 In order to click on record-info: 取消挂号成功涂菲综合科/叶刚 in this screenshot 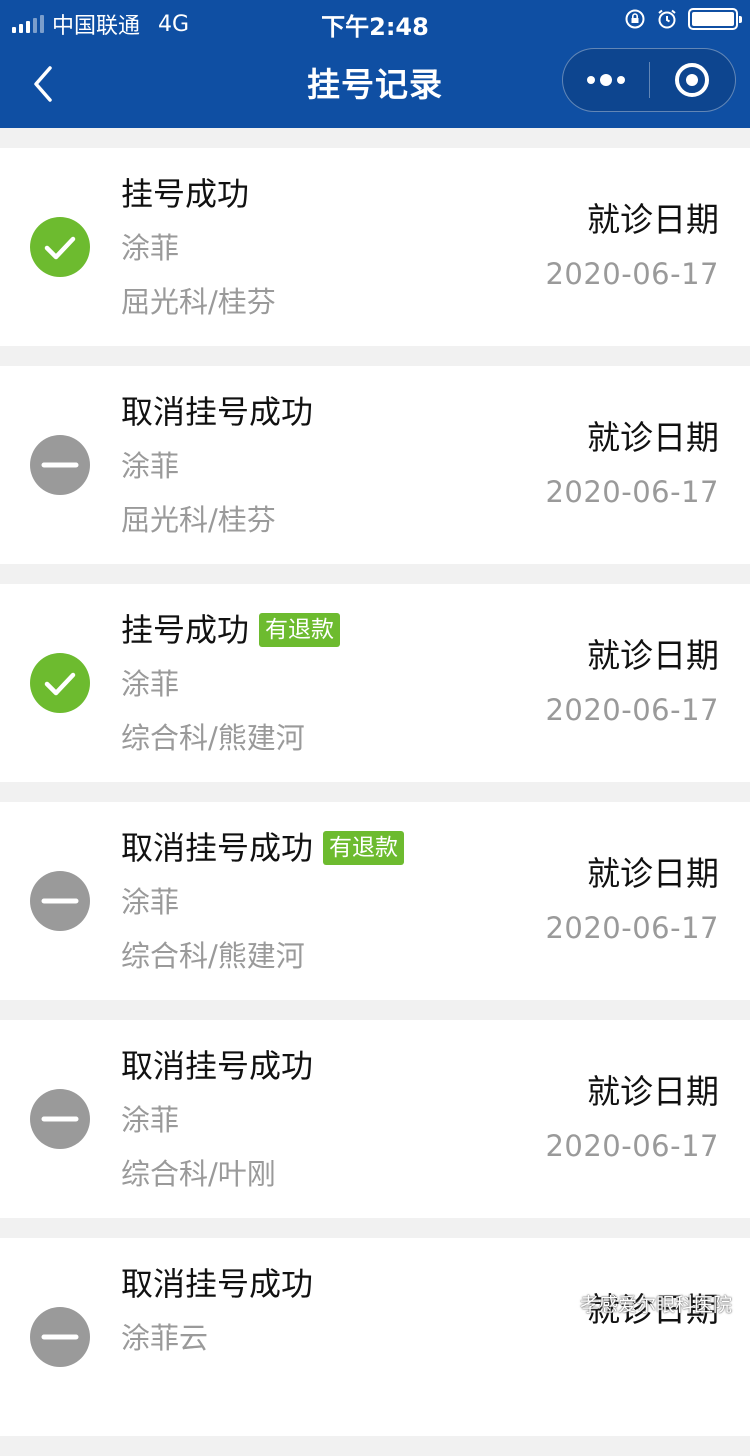, I will do `click(217, 1119)`.